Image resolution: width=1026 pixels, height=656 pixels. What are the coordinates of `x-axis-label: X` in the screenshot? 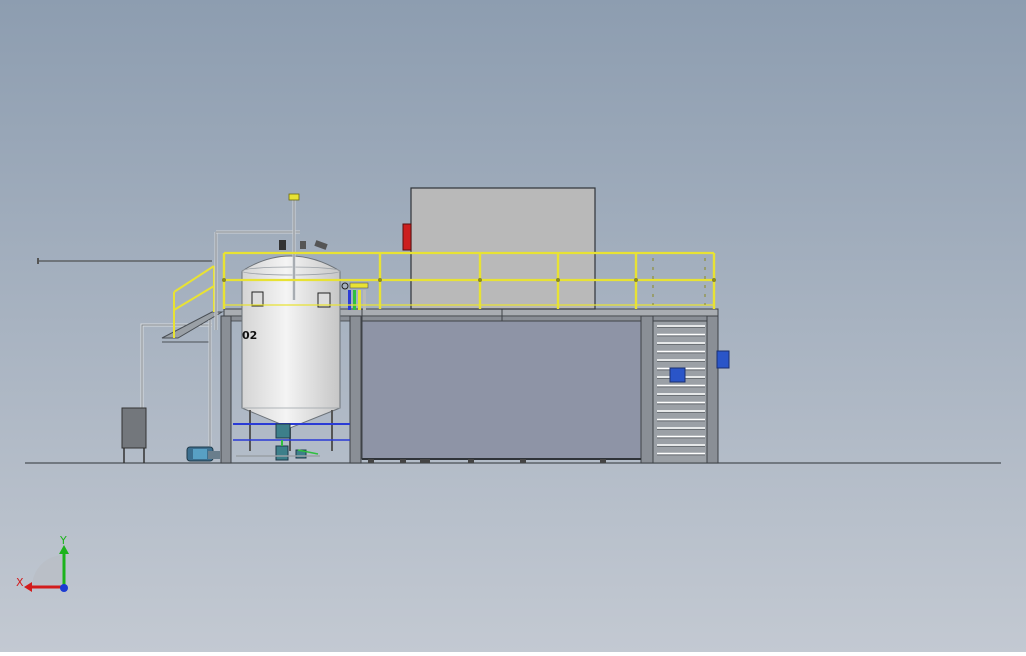 It's located at (20, 582).